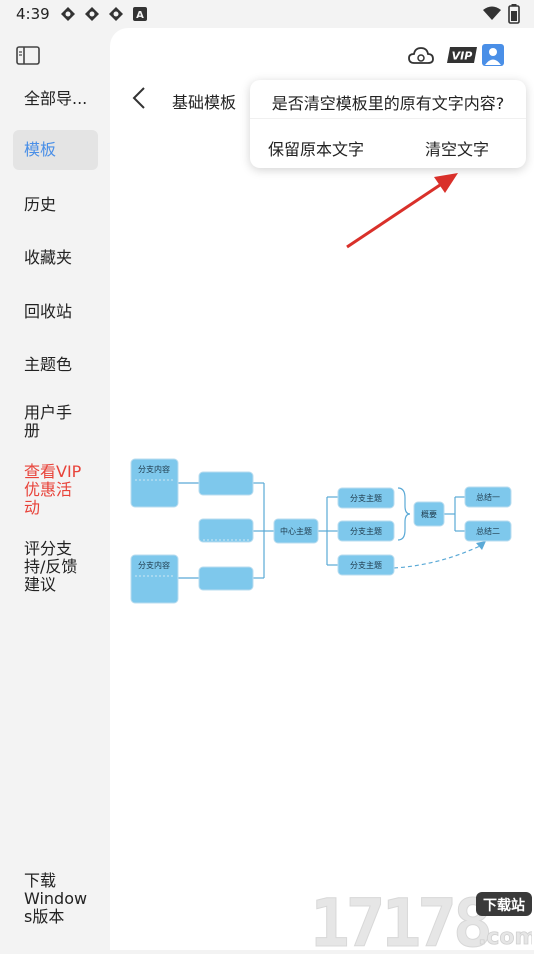 This screenshot has height=954, width=534. Describe the element at coordinates (399, 919) in the screenshot. I see `watermark-digits: 17178` at that location.